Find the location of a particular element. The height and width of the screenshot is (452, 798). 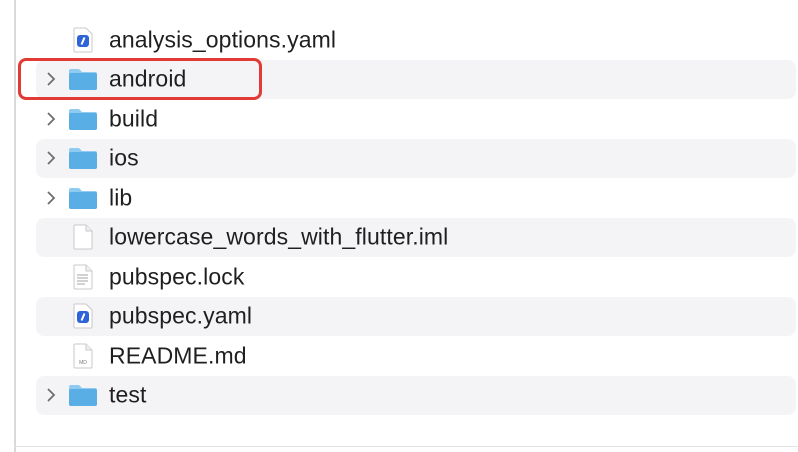

markdown-badge: MD is located at coordinates (83, 363).